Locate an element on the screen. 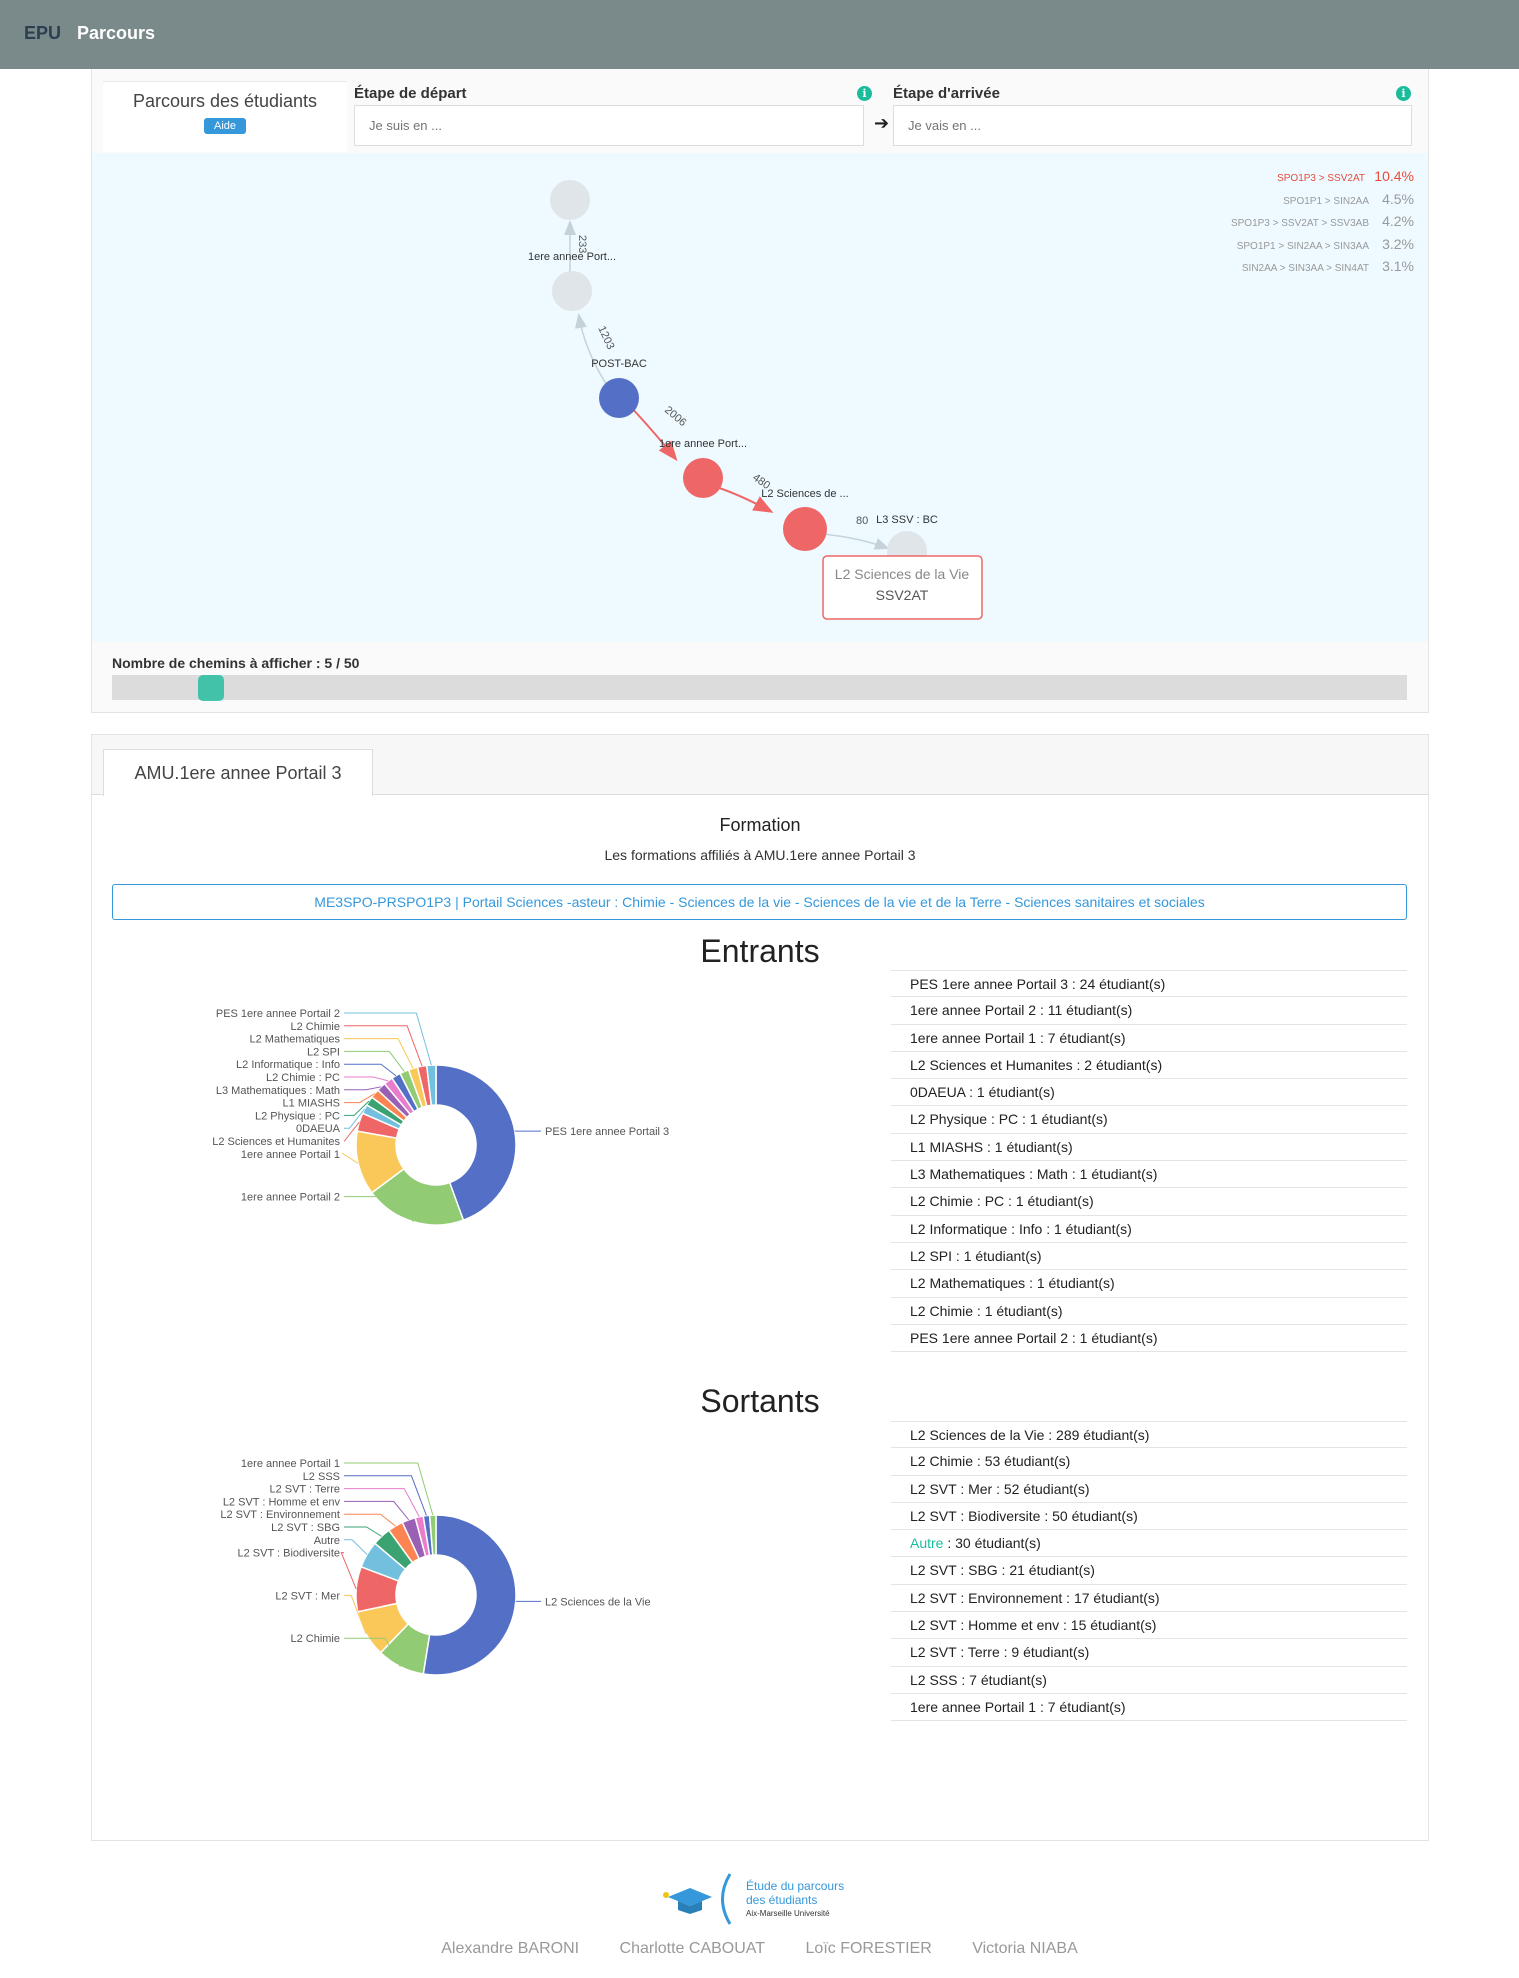 The height and width of the screenshot is (1978, 1519). legend-path-2: SPO1P1 > SIN2AA is located at coordinates (1326, 201).